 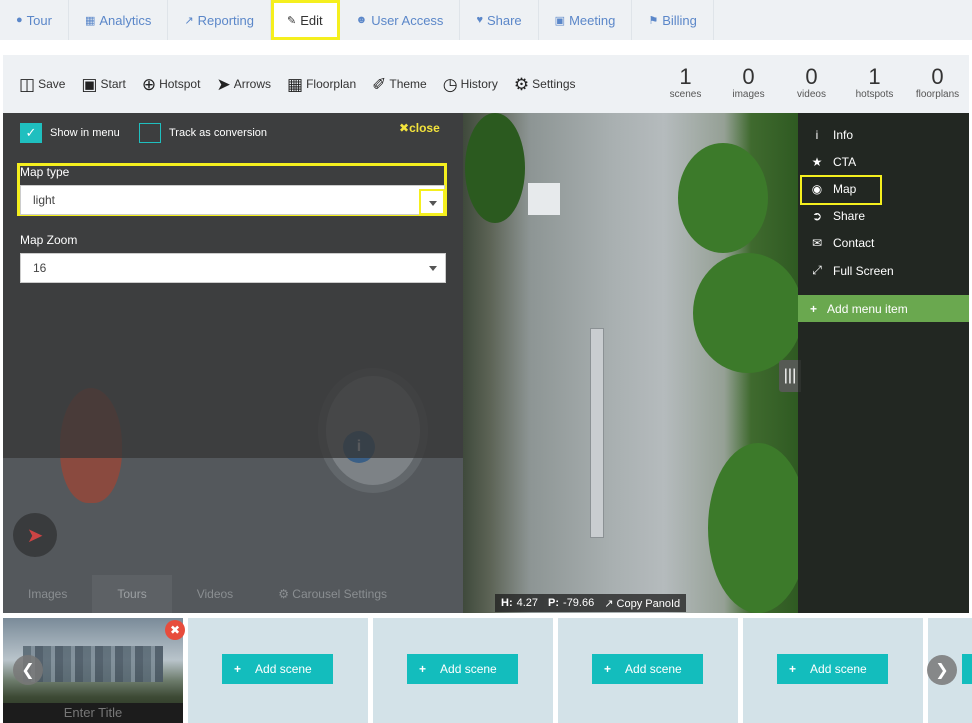 What do you see at coordinates (93, 713) in the screenshot?
I see `scene-title-input: Enter Title` at bounding box center [93, 713].